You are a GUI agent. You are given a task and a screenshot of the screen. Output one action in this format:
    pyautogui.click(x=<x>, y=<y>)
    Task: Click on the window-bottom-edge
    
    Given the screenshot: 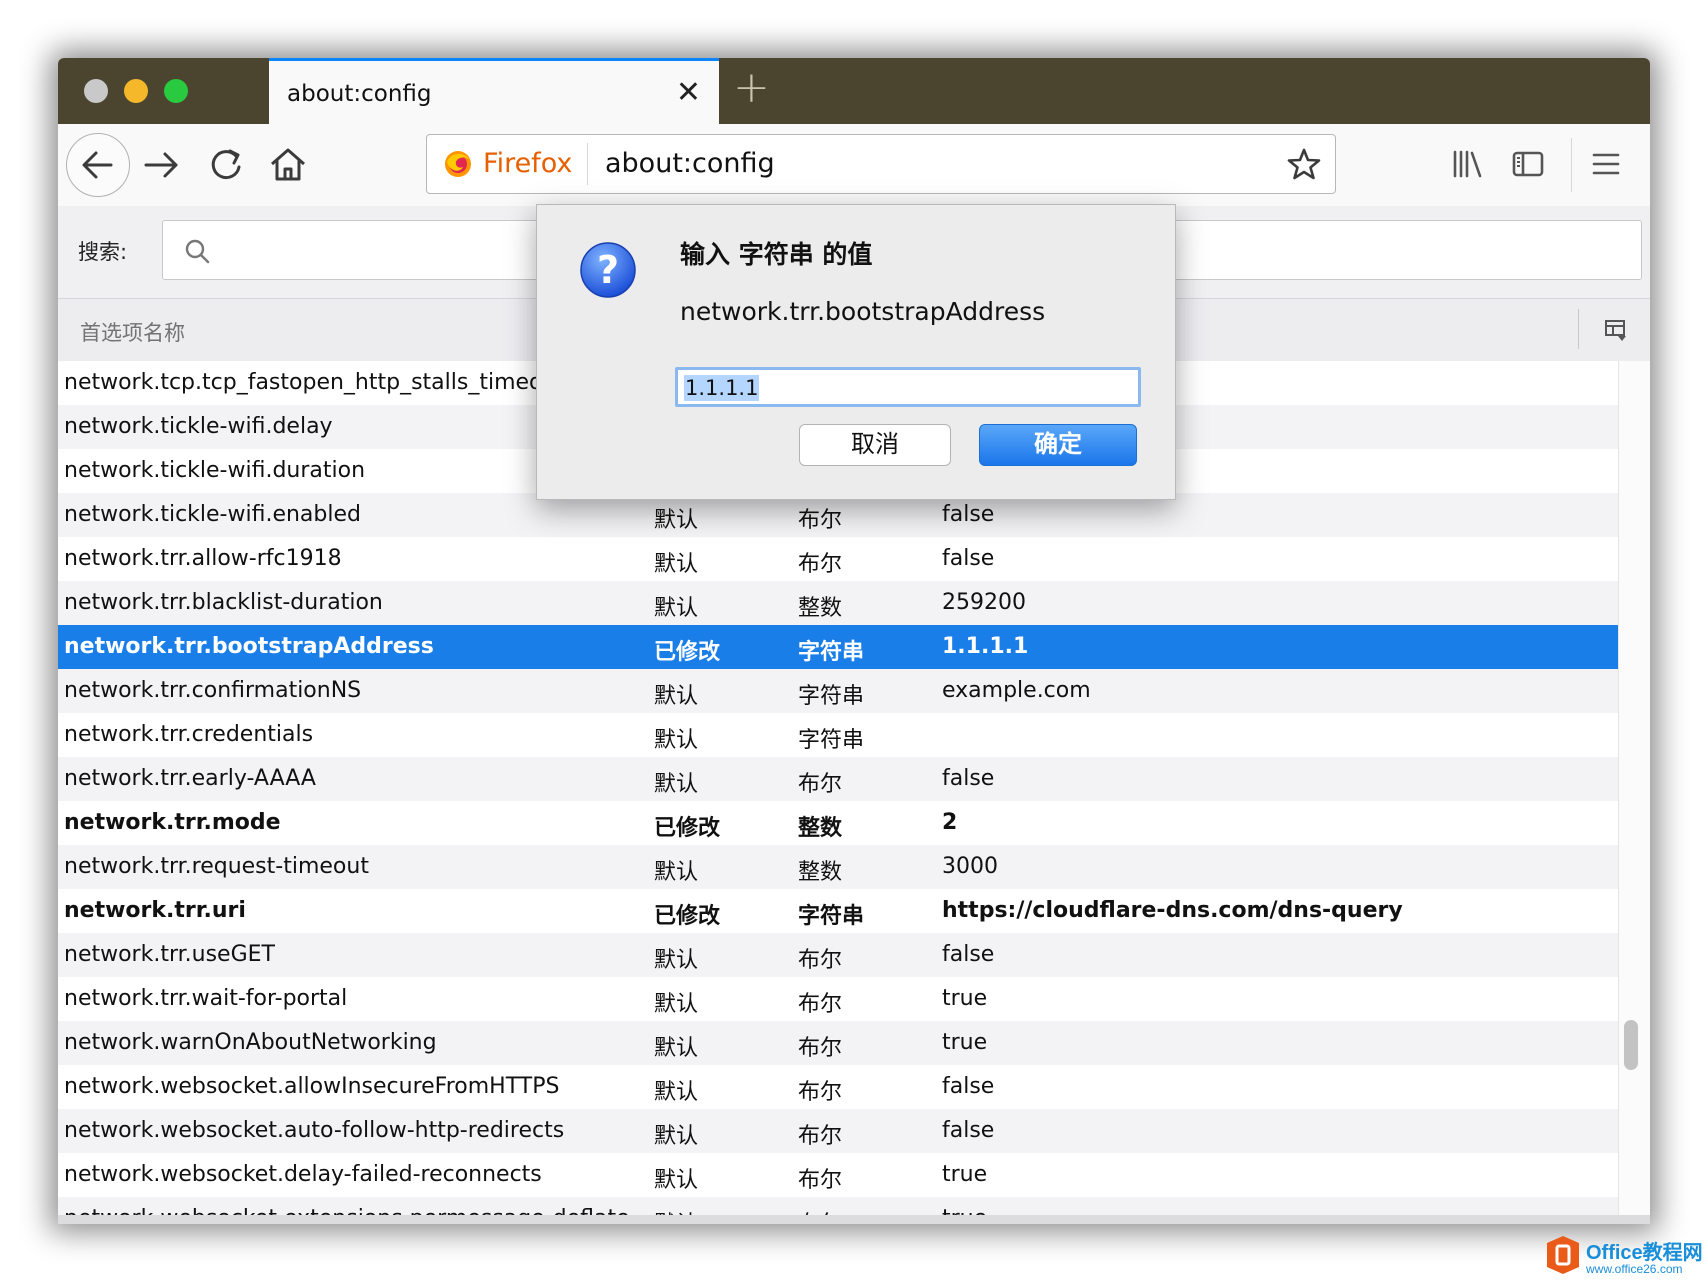 What is the action you would take?
    pyautogui.click(x=854, y=1219)
    